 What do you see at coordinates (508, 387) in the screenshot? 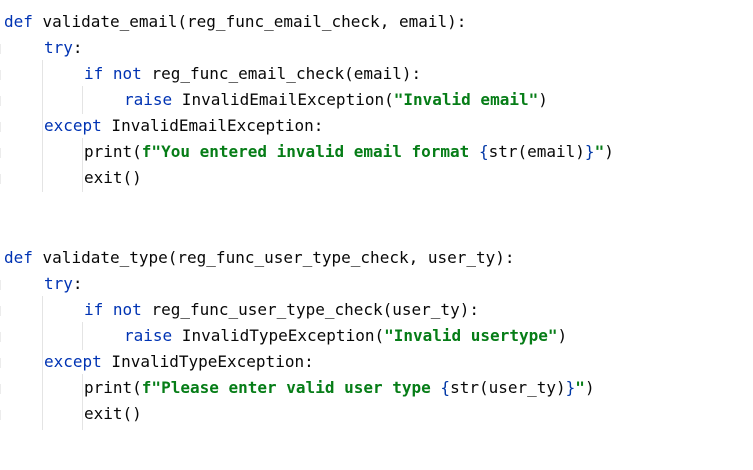
I see `code-text: str(user_ty)` at bounding box center [508, 387].